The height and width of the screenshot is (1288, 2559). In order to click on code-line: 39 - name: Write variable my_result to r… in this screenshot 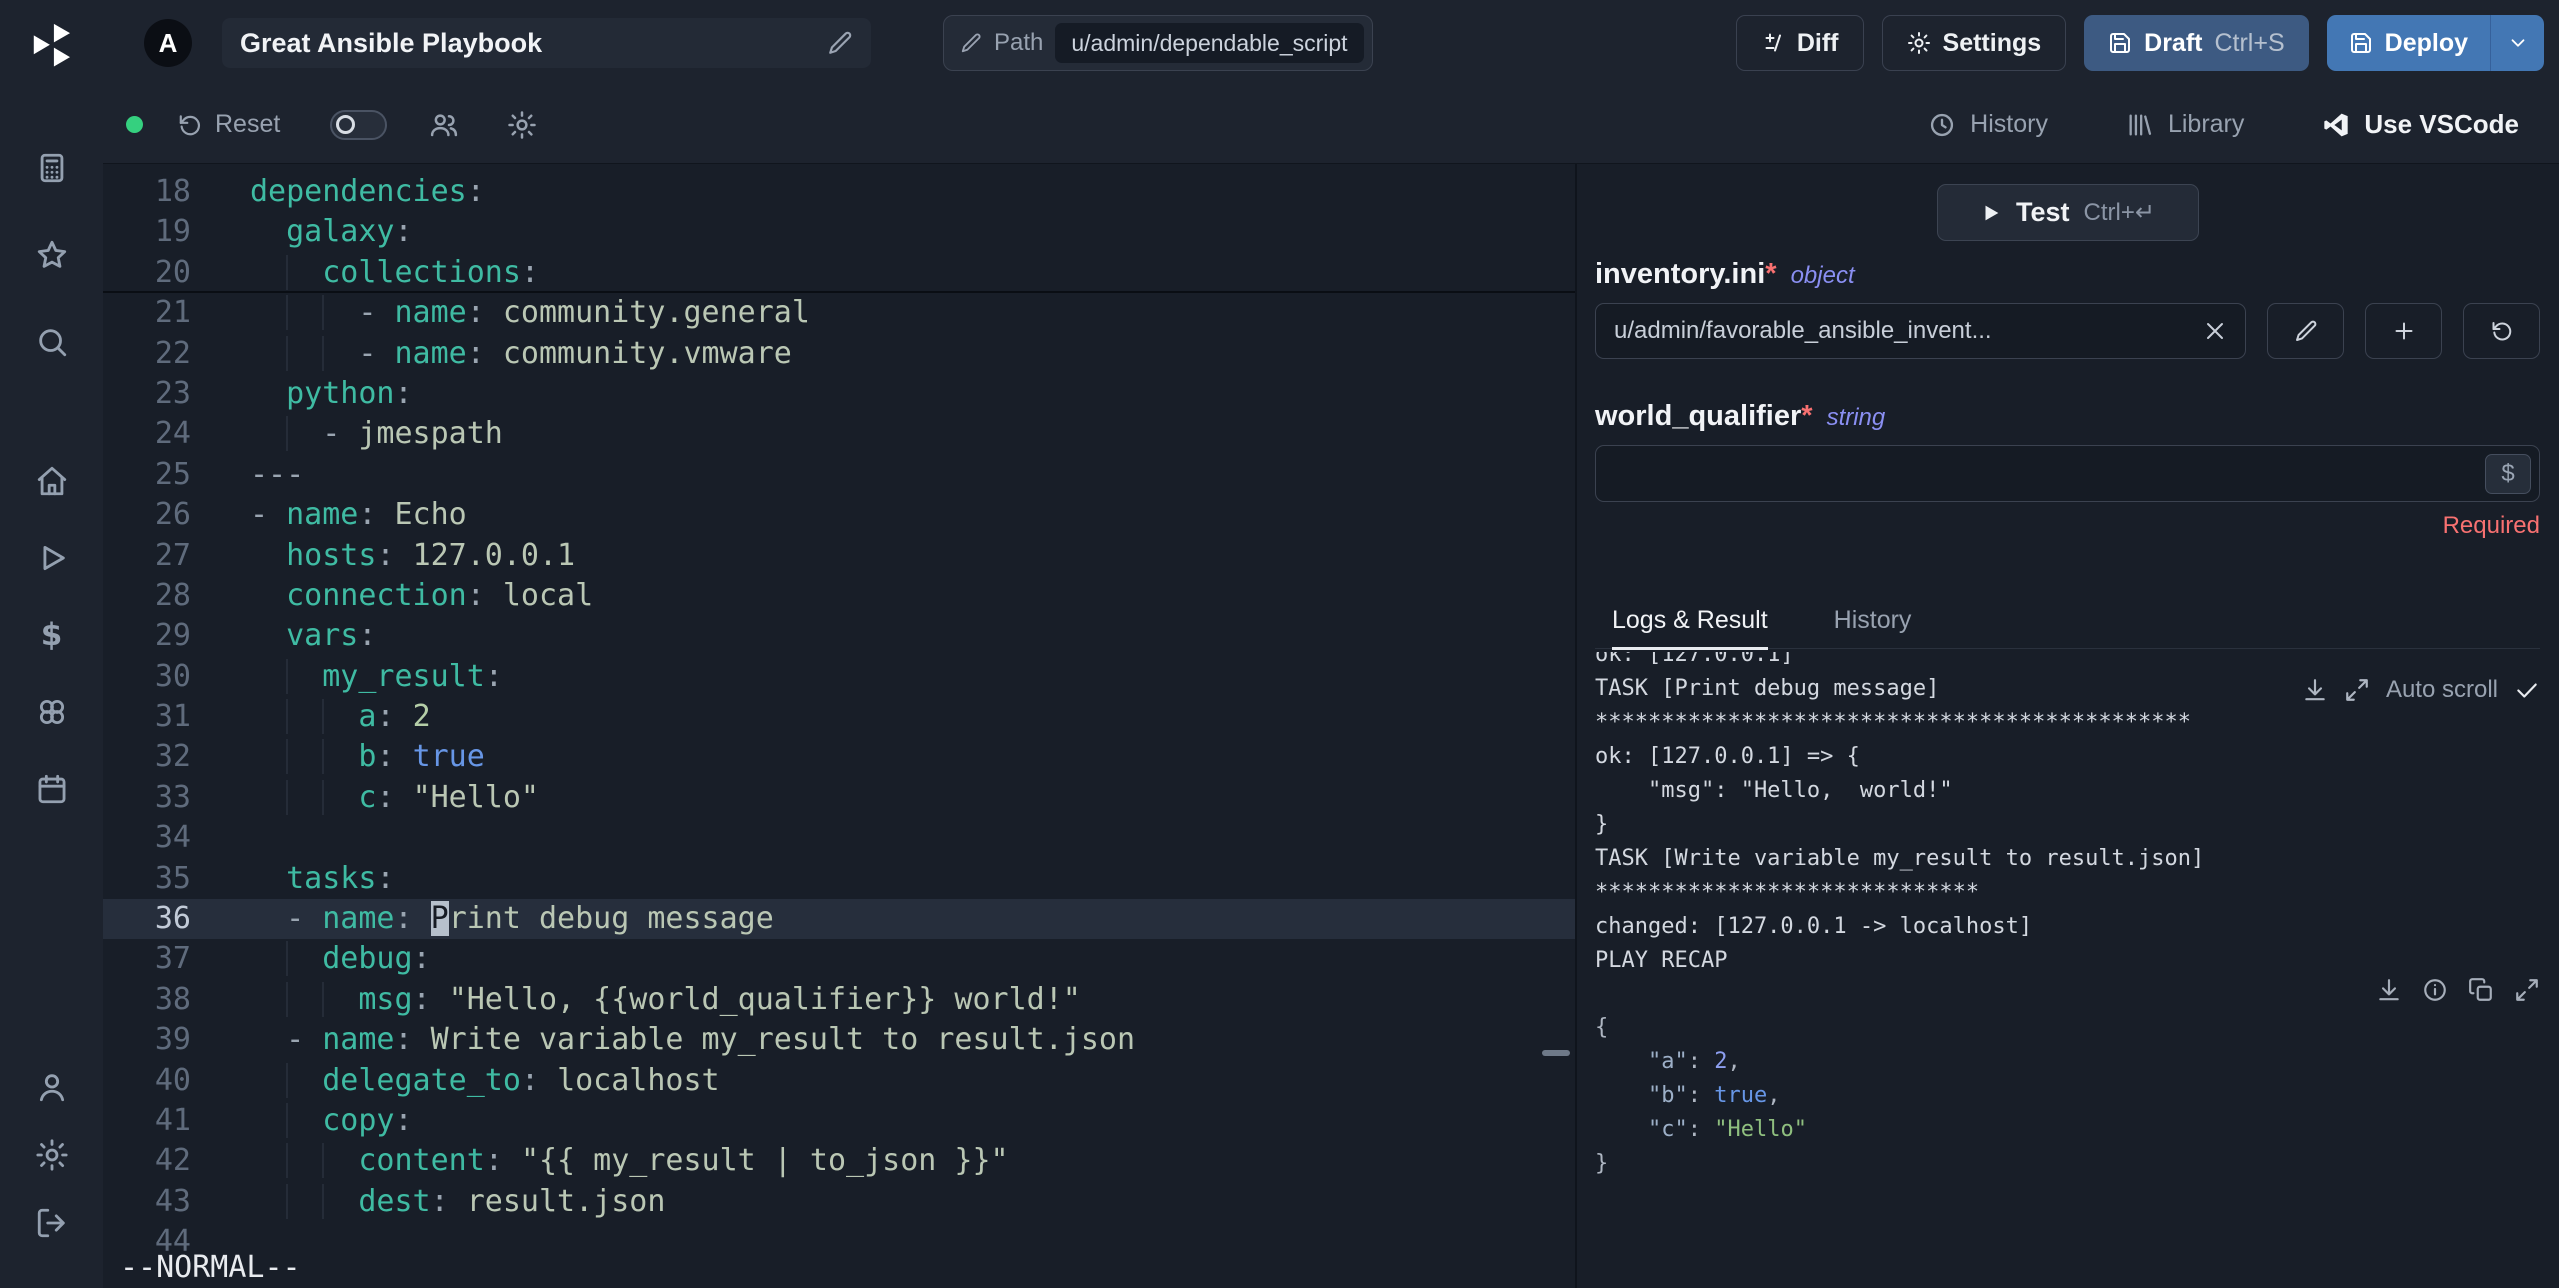, I will do `click(839, 1040)`.